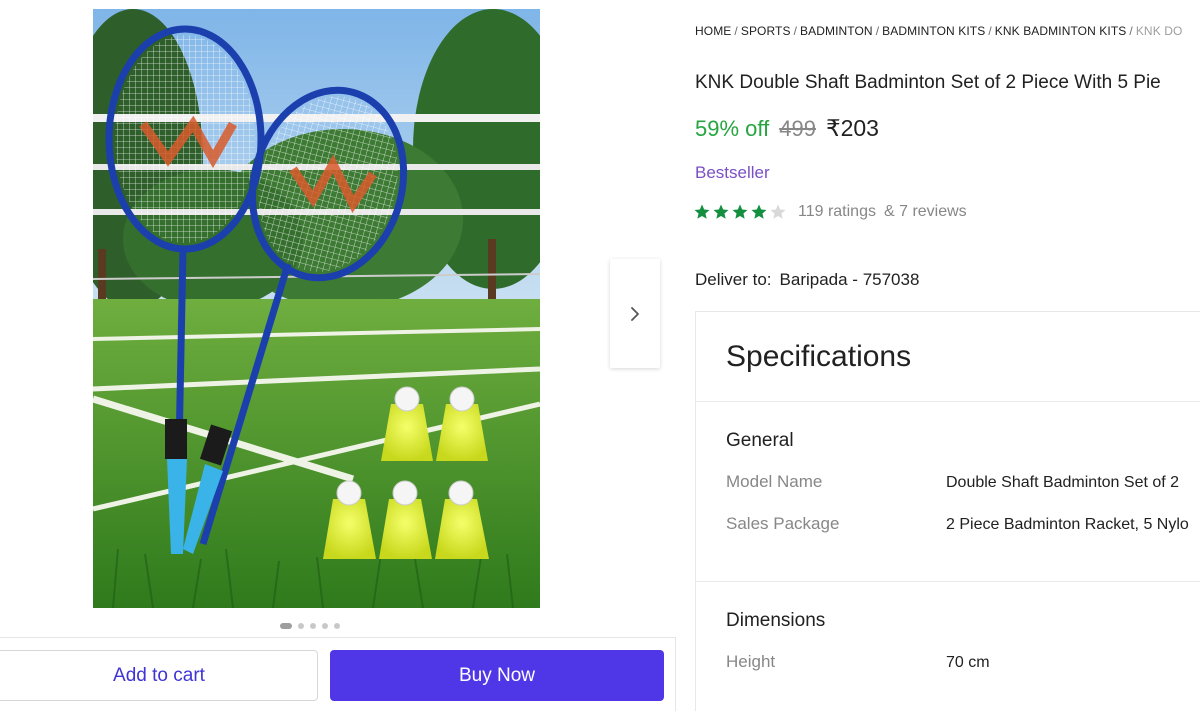 The image size is (1200, 711). I want to click on spec-key: Height, so click(751, 661).